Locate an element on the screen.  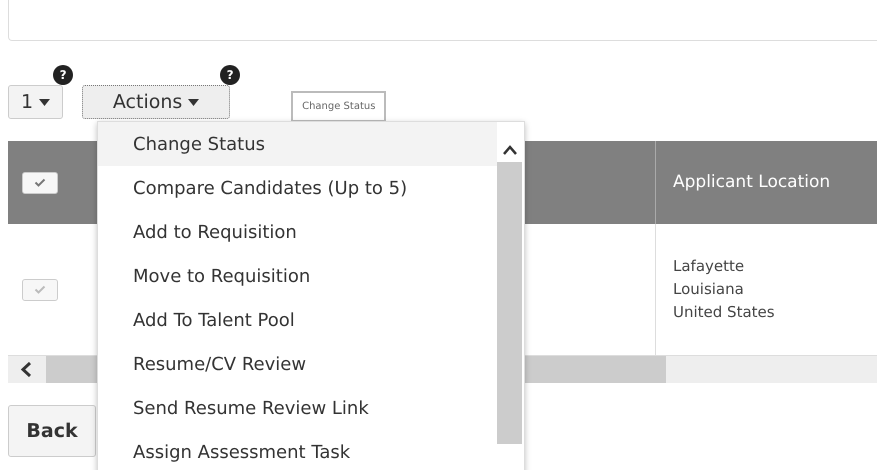
row-checkbox is located at coordinates (40, 289).